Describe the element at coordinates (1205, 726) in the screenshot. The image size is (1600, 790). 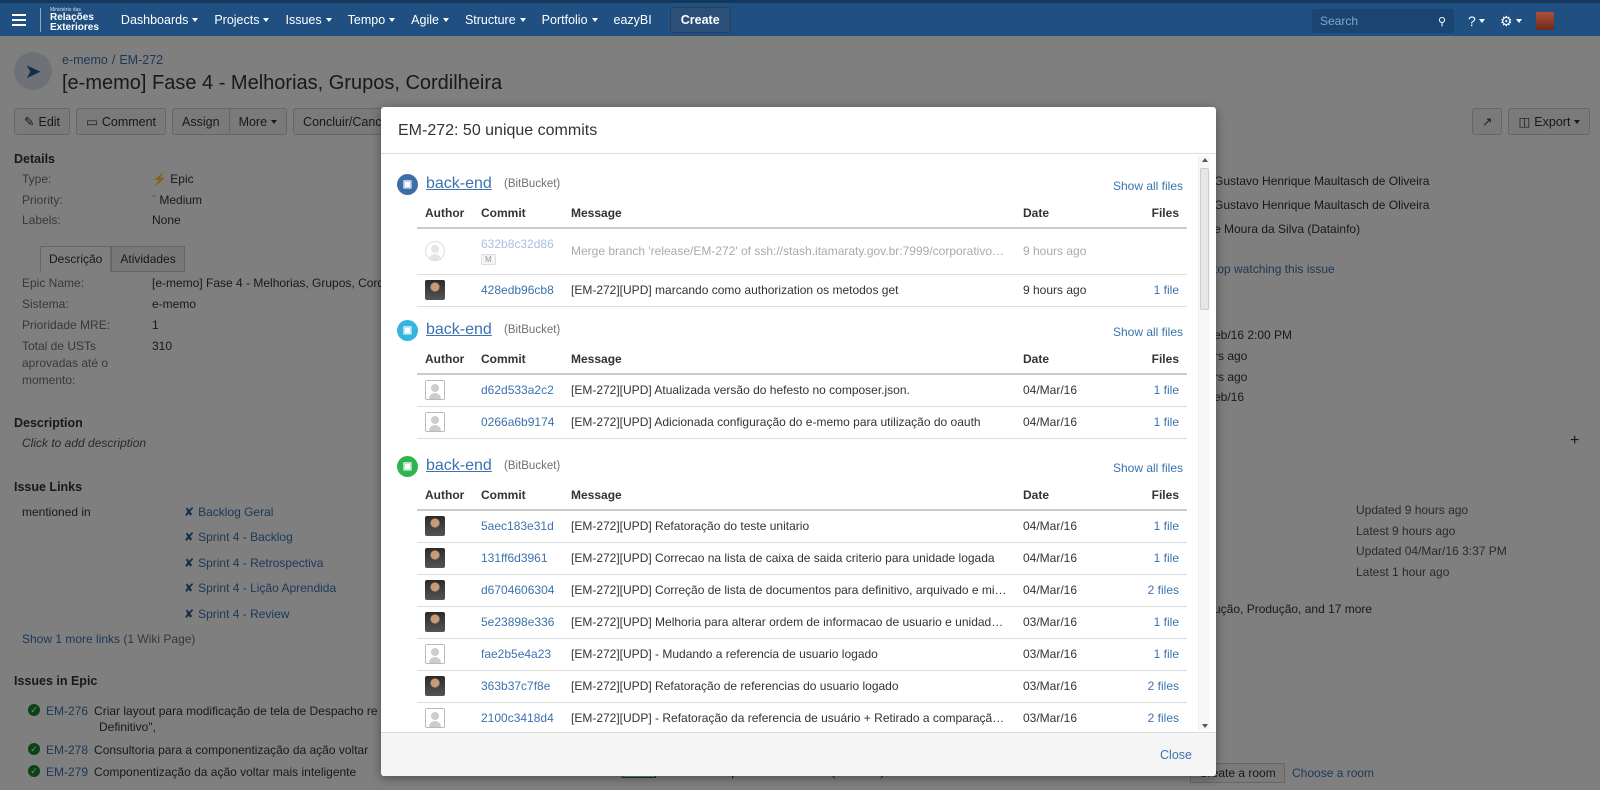
I see `scroll-down-arrow-icon` at that location.